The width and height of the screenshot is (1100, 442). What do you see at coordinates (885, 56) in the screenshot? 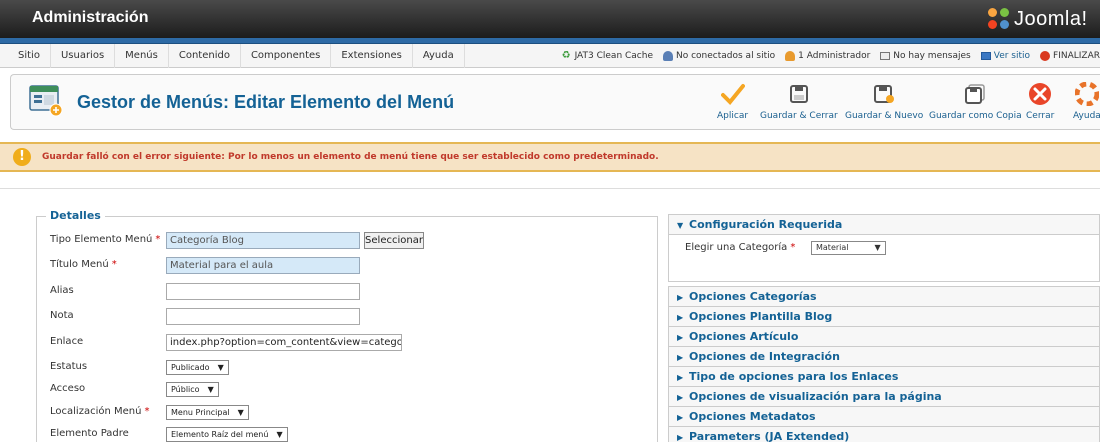
I see `message-icon` at bounding box center [885, 56].